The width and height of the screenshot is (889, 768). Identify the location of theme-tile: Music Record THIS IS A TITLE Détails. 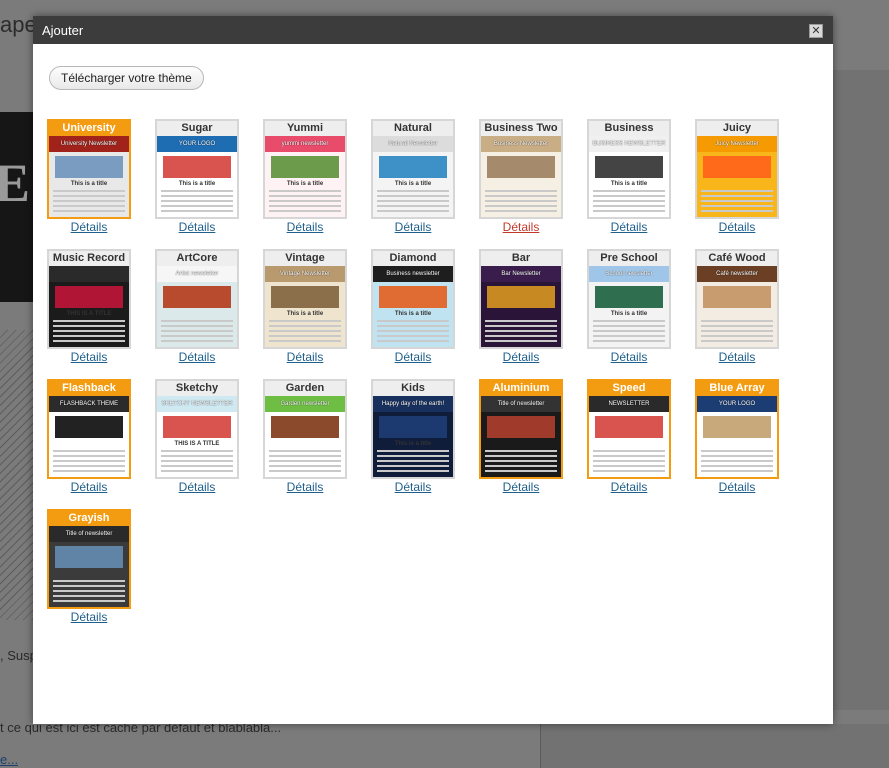
(89, 306).